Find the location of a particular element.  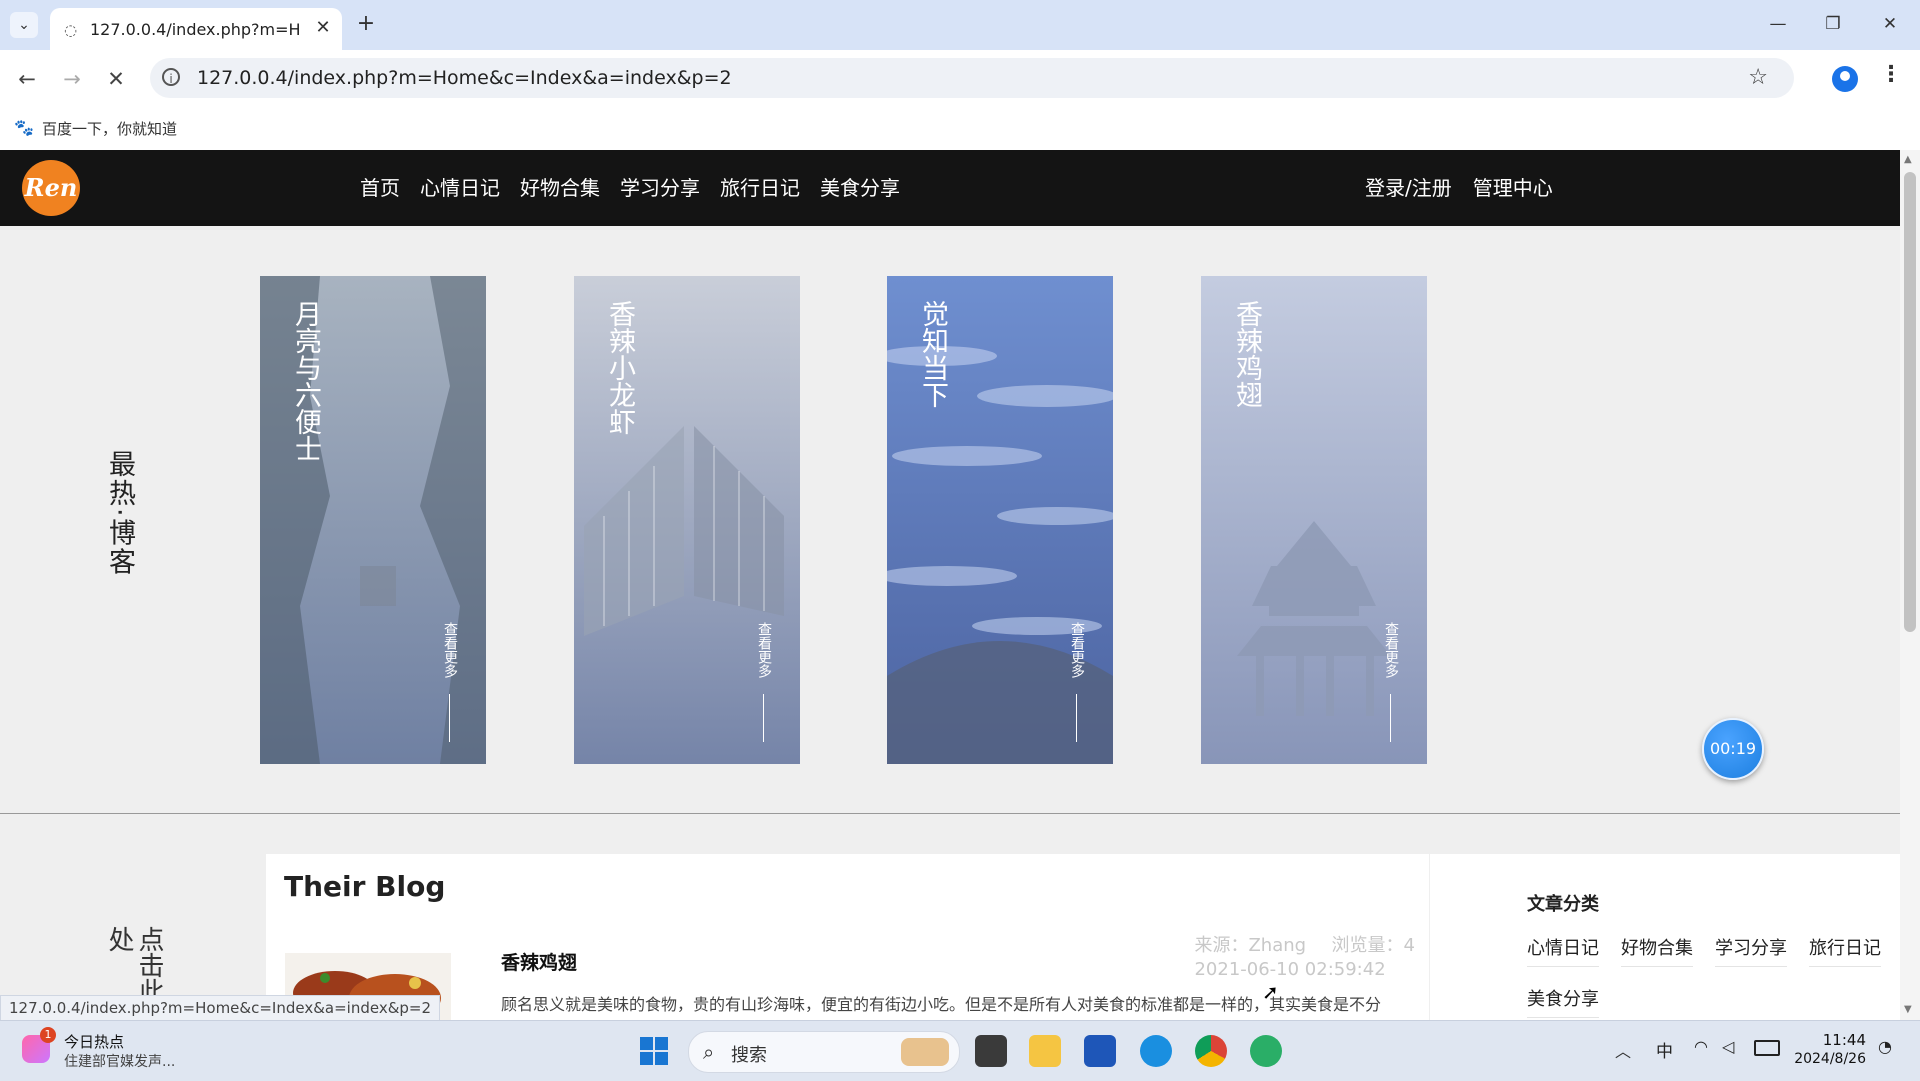

nav-link-good-things: 好物合集 is located at coordinates (560, 186).